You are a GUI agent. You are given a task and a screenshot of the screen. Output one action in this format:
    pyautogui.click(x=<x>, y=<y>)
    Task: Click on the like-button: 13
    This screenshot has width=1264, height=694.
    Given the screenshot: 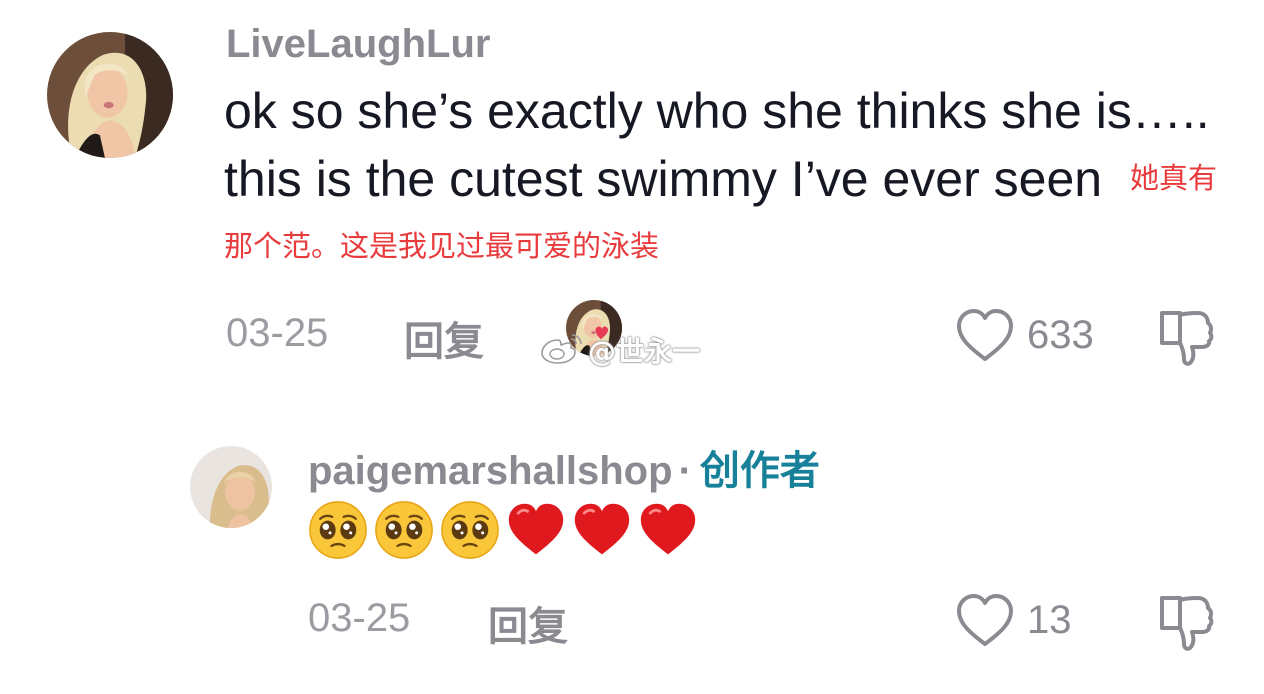 What is the action you would take?
    pyautogui.click(x=1013, y=620)
    